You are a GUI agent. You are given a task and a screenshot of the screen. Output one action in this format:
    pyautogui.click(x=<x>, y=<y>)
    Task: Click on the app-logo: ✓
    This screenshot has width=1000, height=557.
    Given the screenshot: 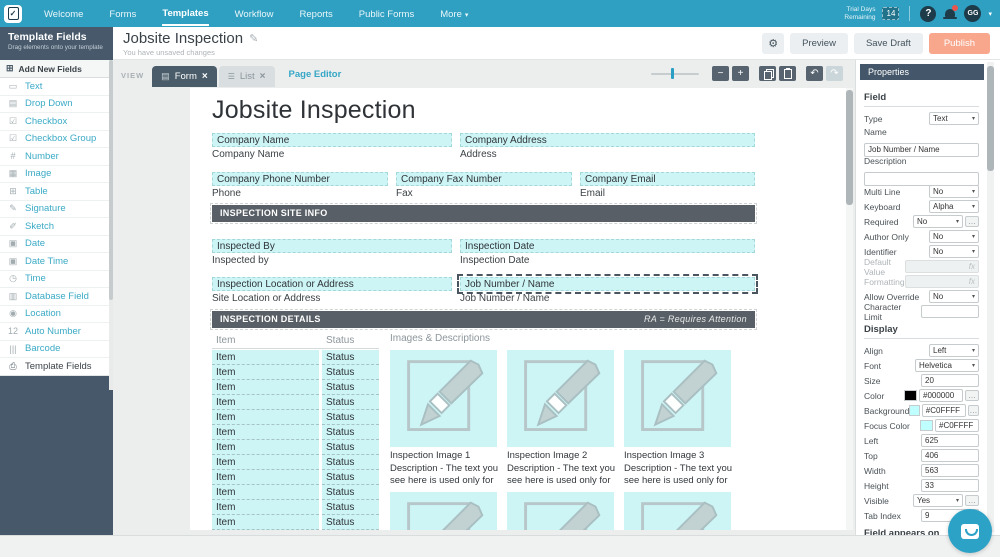 What is the action you would take?
    pyautogui.click(x=13, y=13)
    